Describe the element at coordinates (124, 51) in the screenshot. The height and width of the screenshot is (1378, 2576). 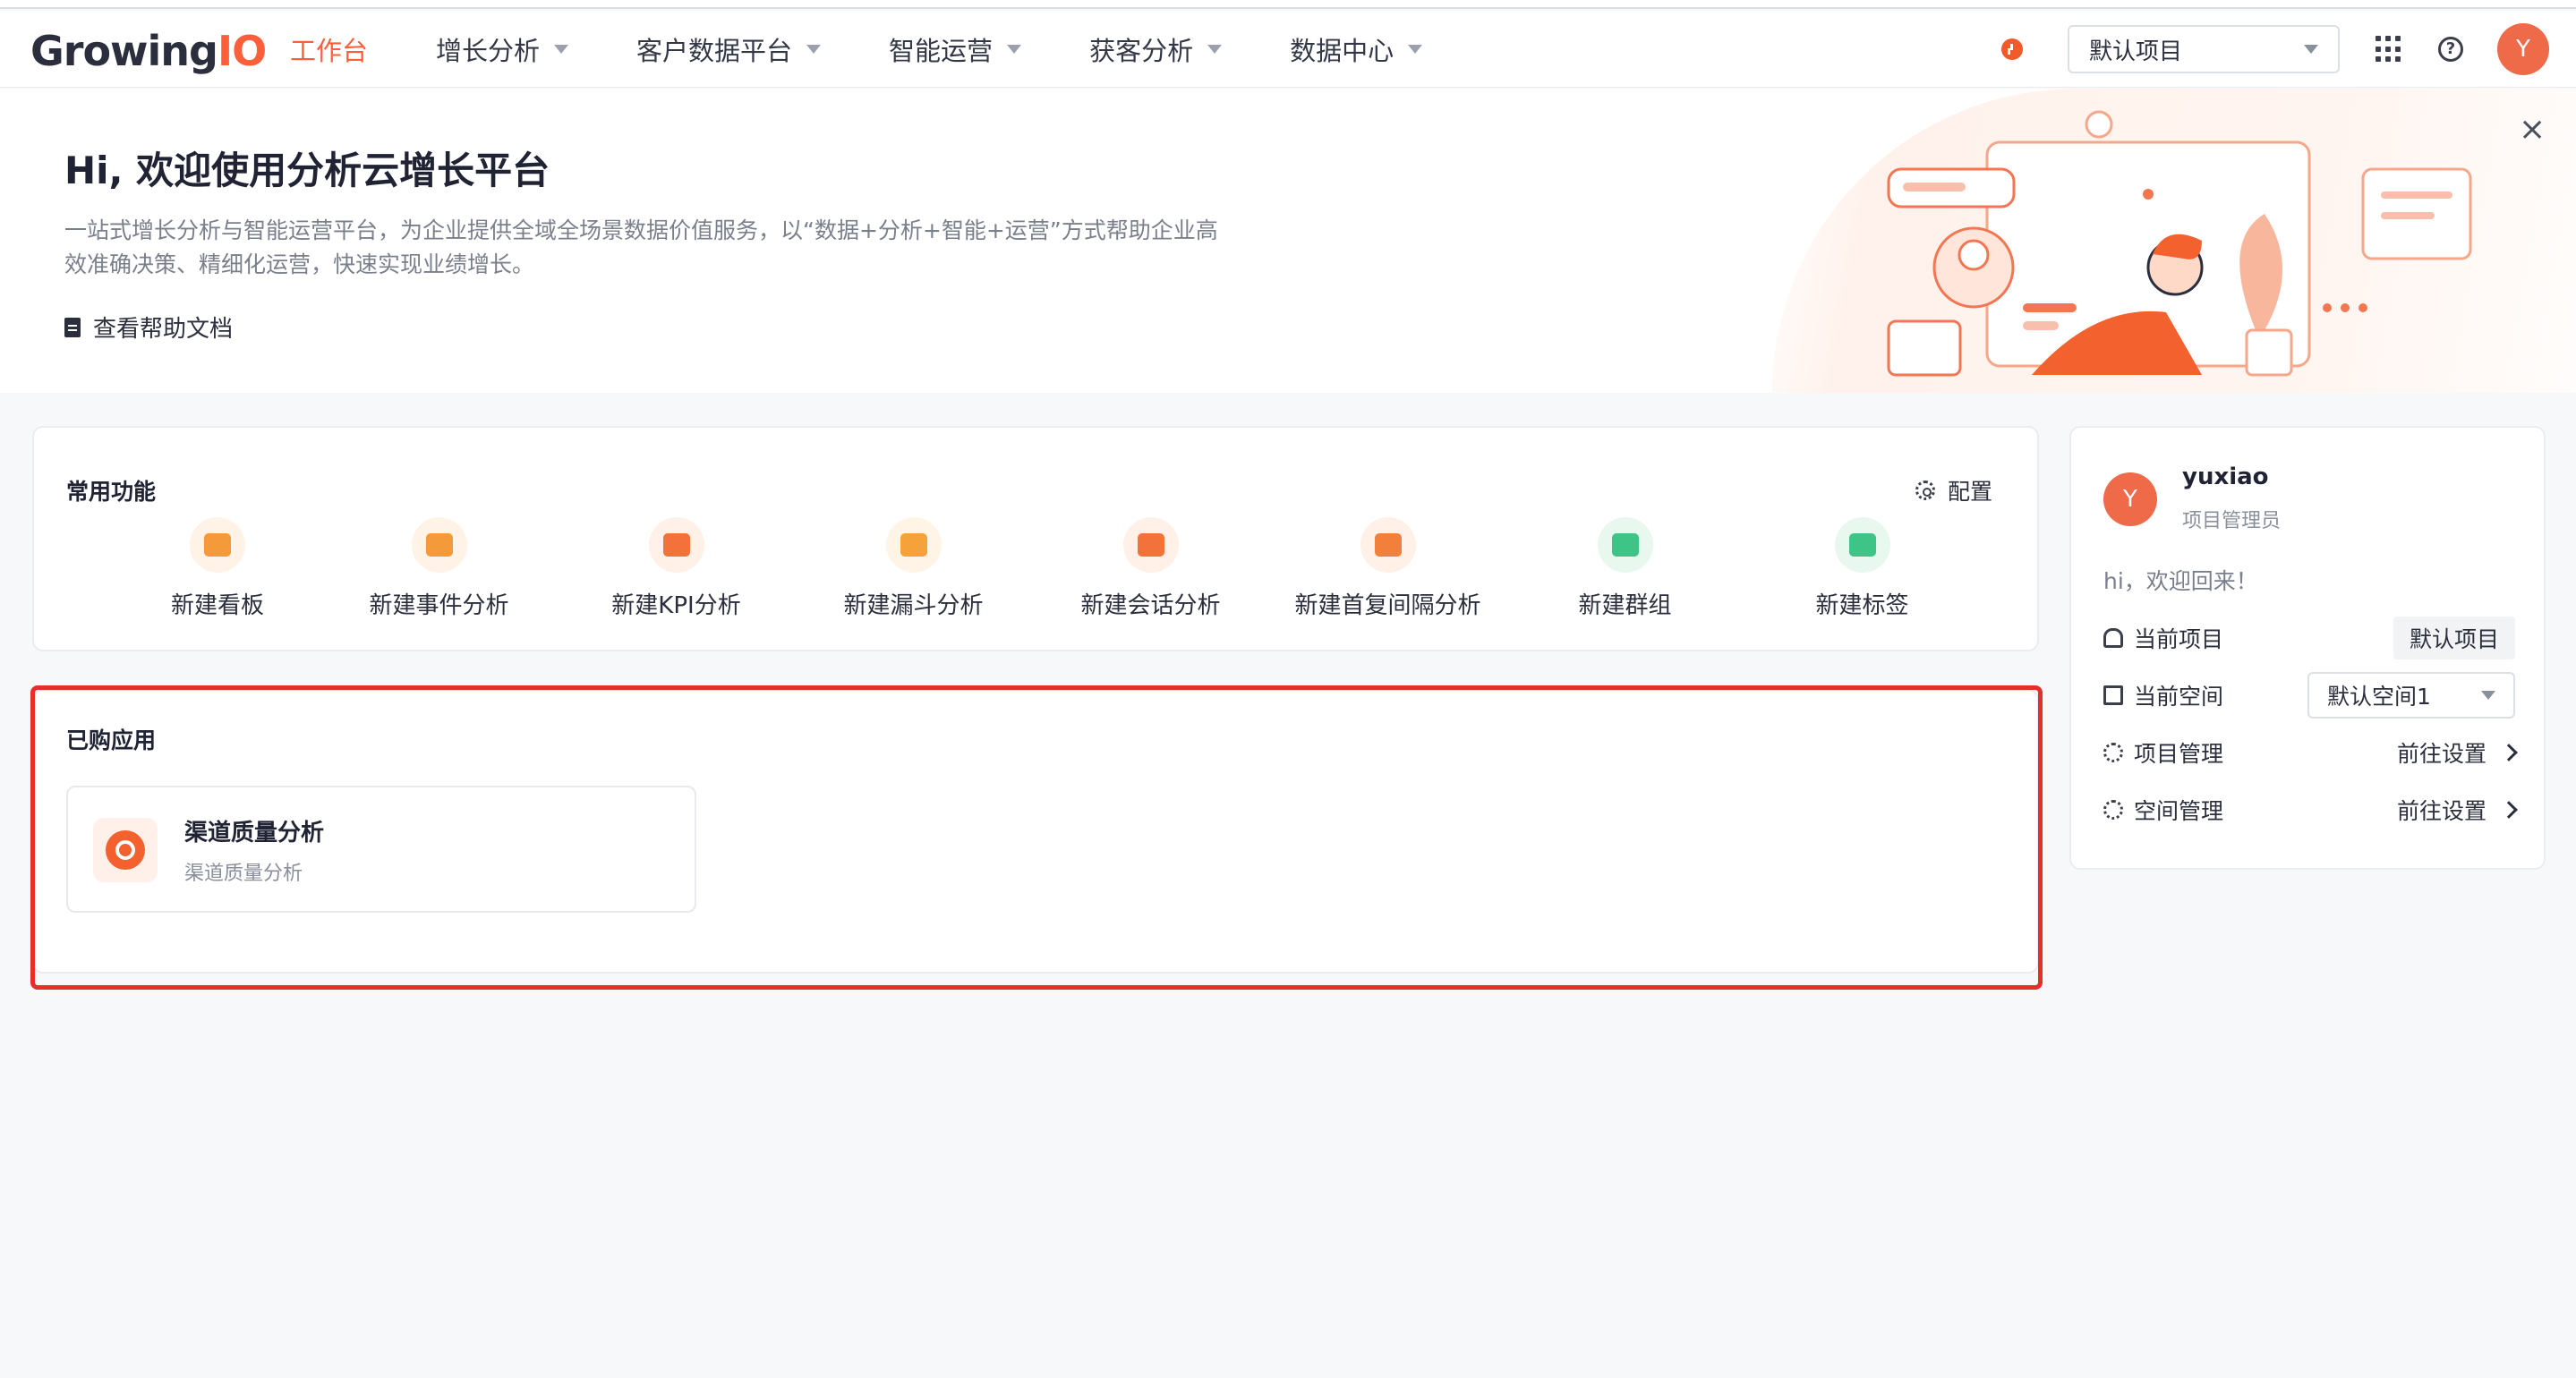
I see `logo-text: Growing` at that location.